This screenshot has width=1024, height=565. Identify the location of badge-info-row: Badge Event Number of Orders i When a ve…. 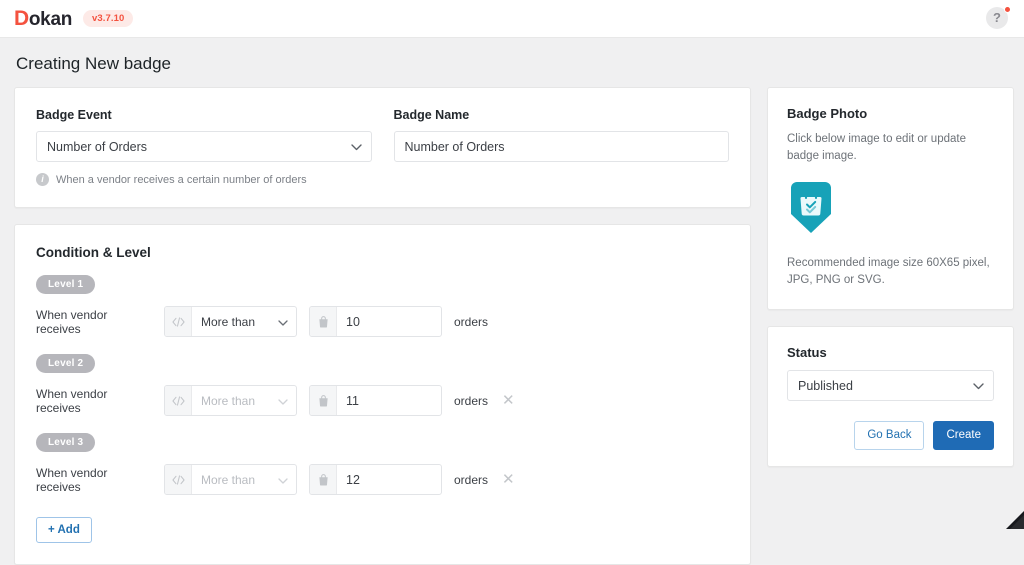
(382, 147).